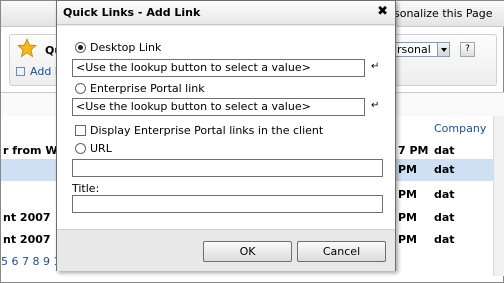 This screenshot has height=283, width=504. I want to click on url-radio, so click(80, 148).